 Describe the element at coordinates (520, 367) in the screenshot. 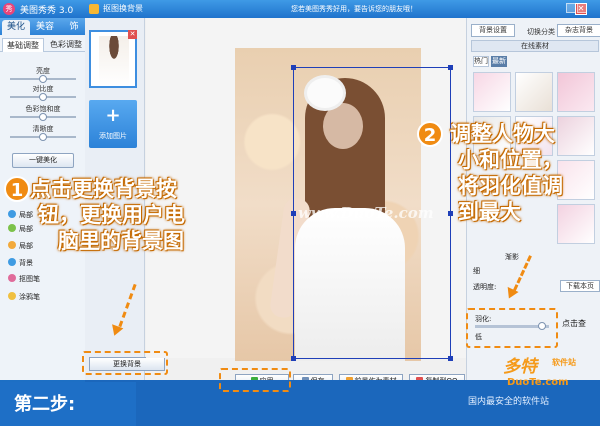

I see `site-logo-name: 多特` at that location.